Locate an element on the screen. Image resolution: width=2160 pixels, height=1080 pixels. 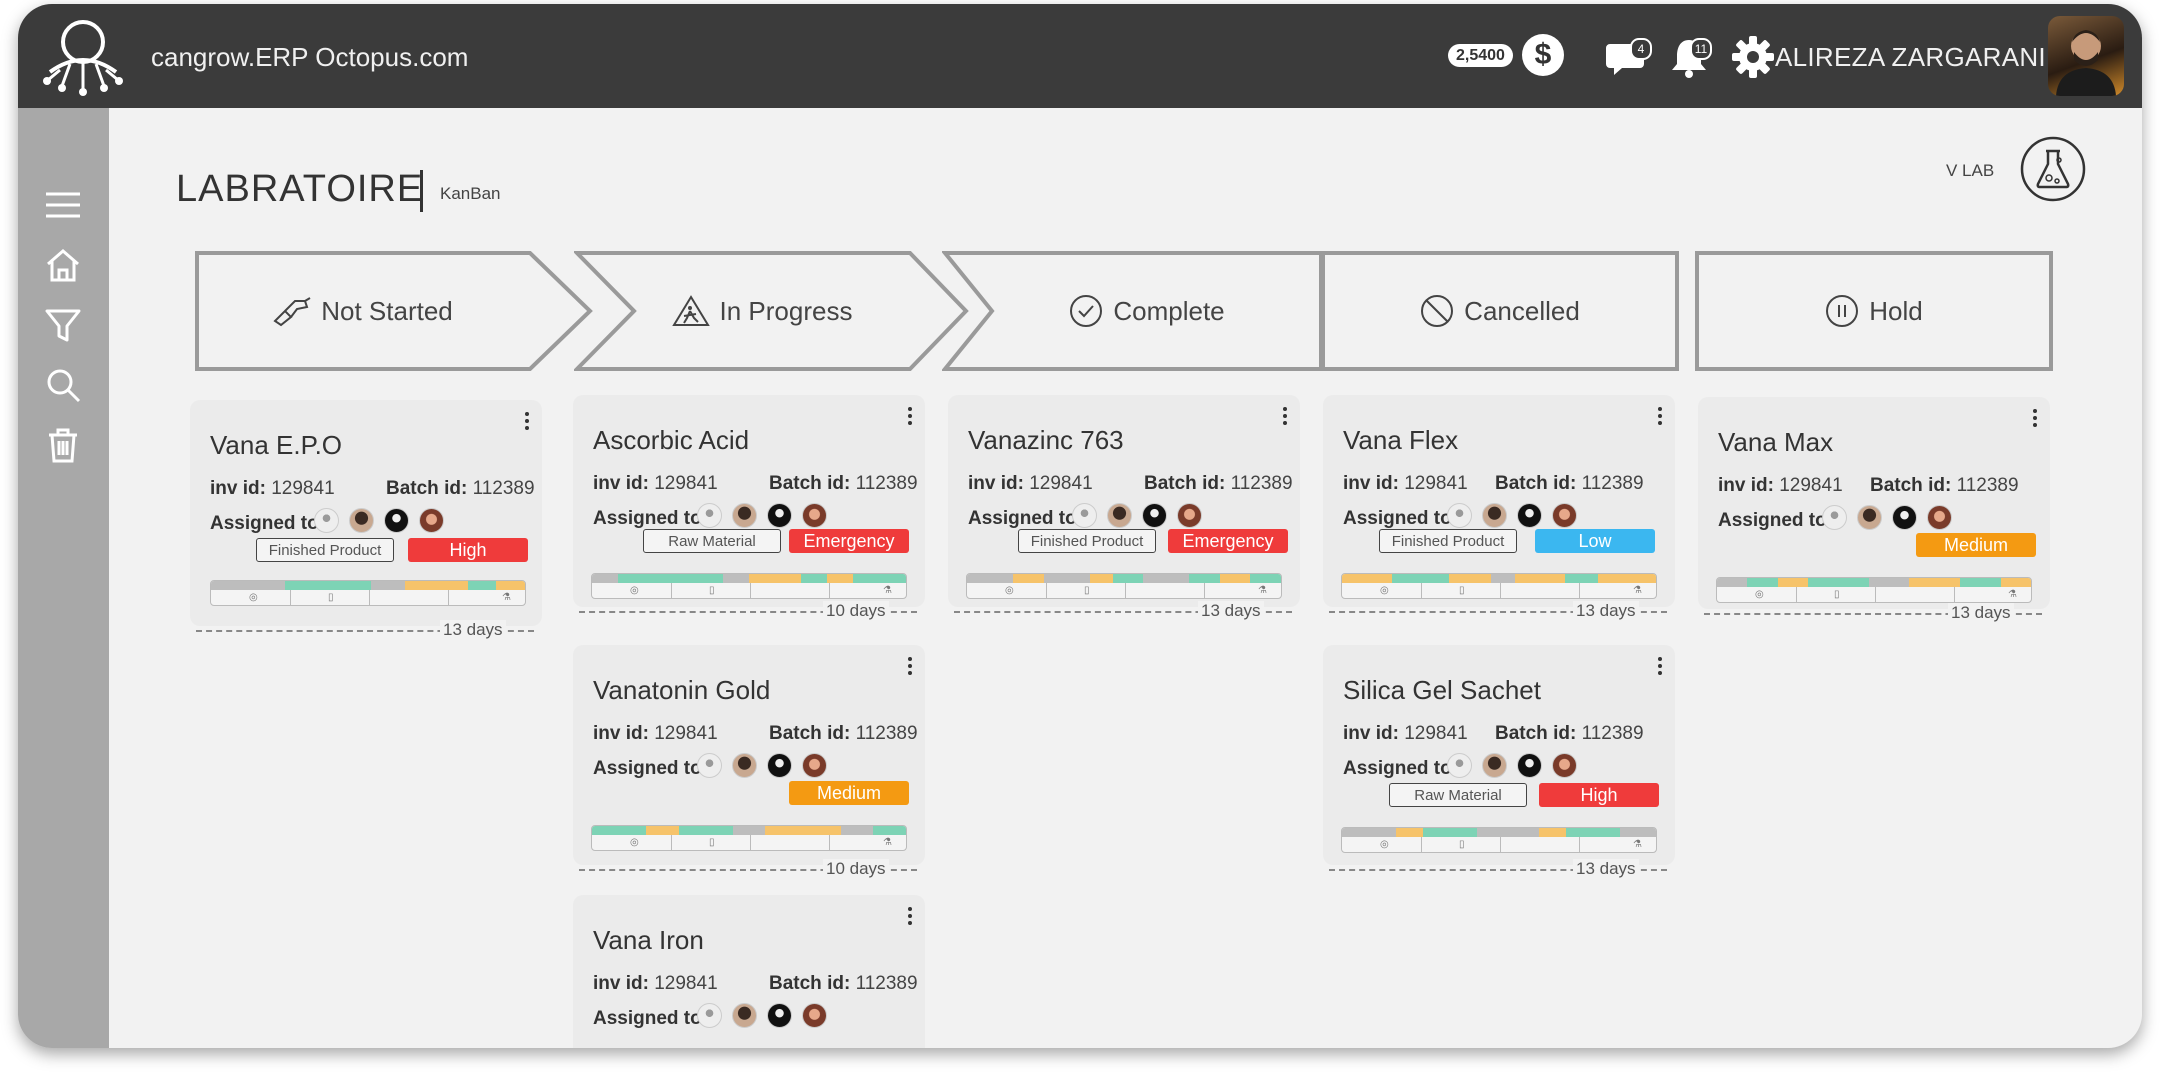
card-title: Vanazinc 763 is located at coordinates (1046, 440).